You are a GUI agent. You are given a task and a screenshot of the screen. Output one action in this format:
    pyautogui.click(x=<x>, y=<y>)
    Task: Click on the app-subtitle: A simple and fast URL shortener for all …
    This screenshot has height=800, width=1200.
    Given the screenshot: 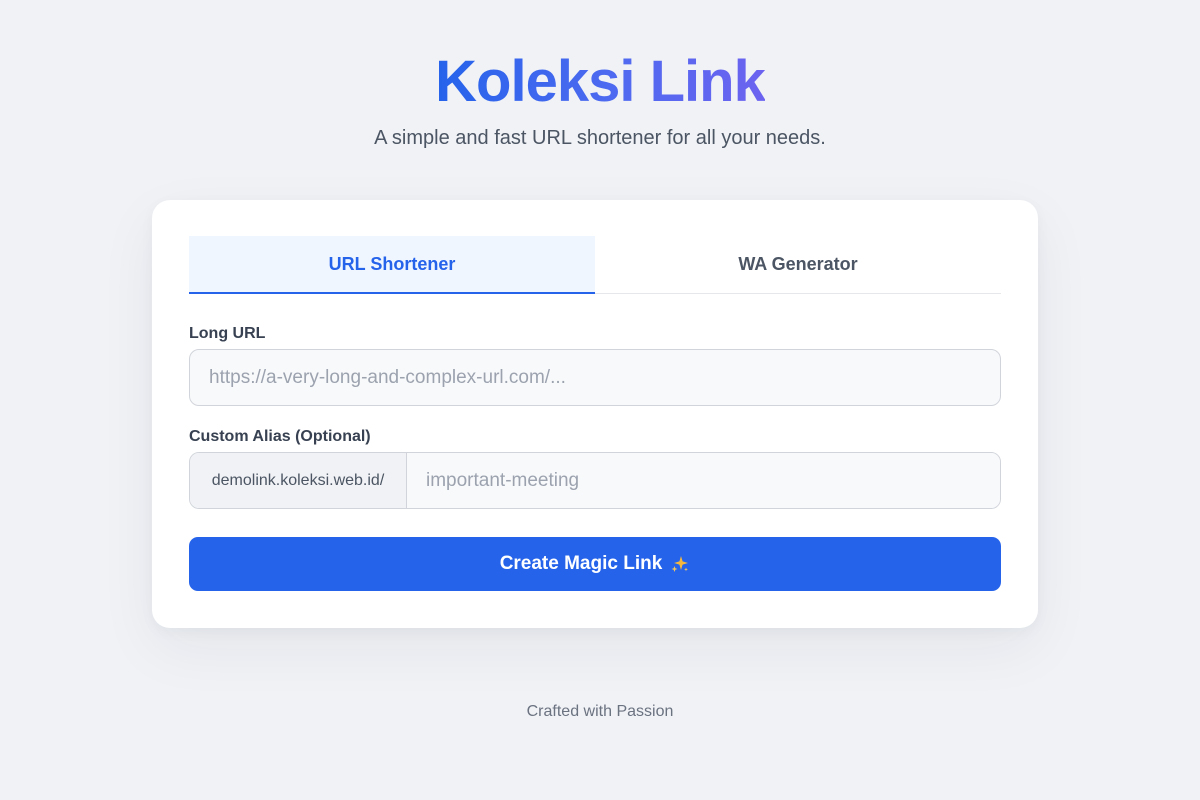 What is the action you would take?
    pyautogui.click(x=600, y=138)
    